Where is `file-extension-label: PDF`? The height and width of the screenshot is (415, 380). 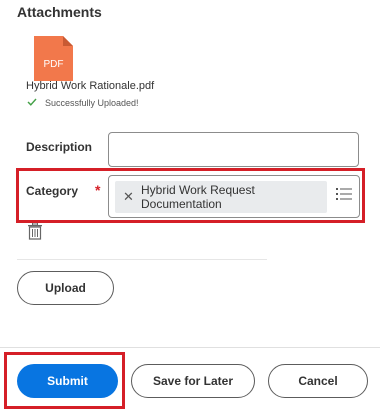 file-extension-label: PDF is located at coordinates (53, 64).